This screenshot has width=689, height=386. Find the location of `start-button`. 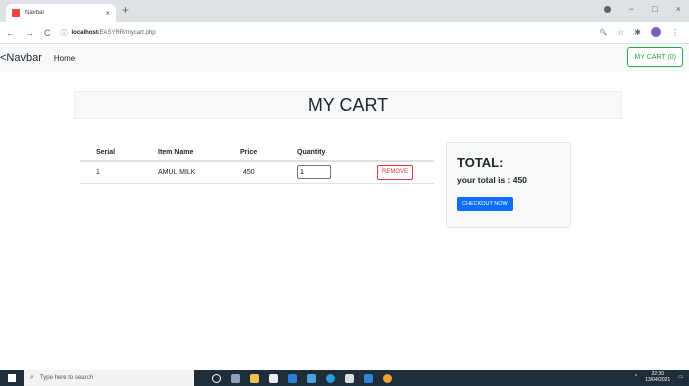

start-button is located at coordinates (12, 378).